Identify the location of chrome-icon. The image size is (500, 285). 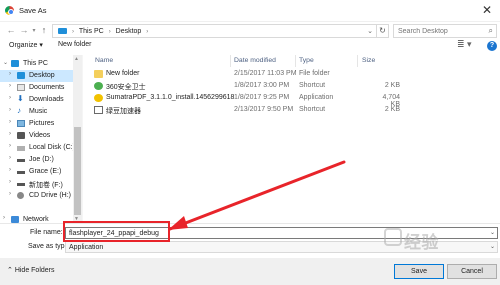
(9, 10).